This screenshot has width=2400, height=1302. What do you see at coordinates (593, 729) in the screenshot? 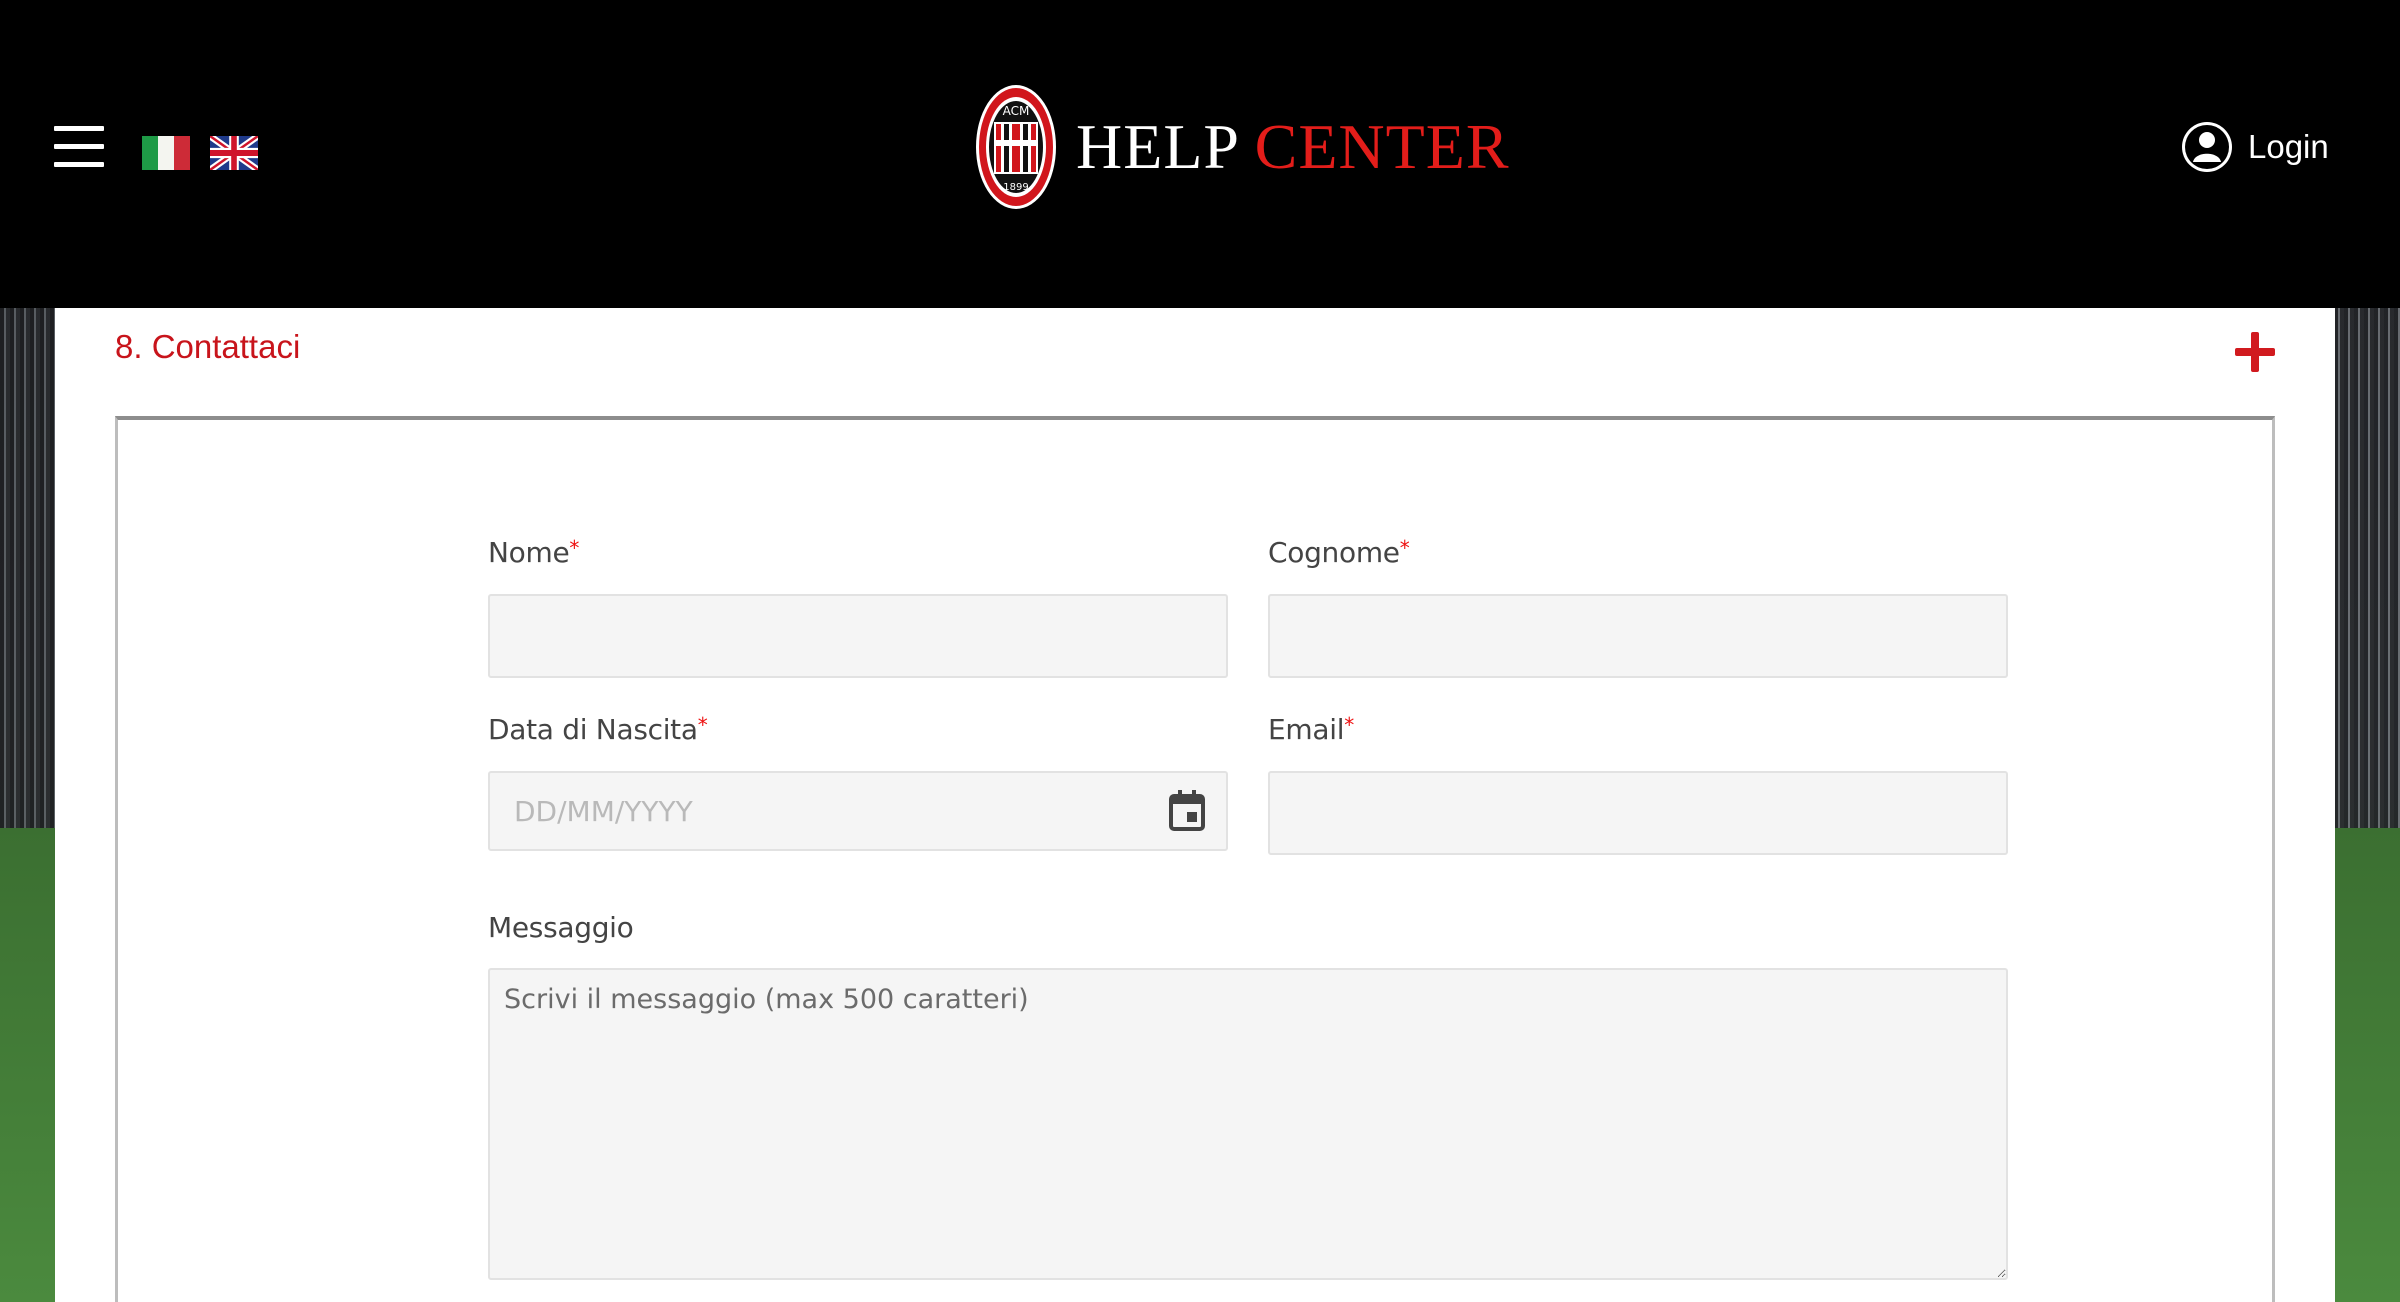
I see `data-nascita-label-text: Data di Nascita` at bounding box center [593, 729].